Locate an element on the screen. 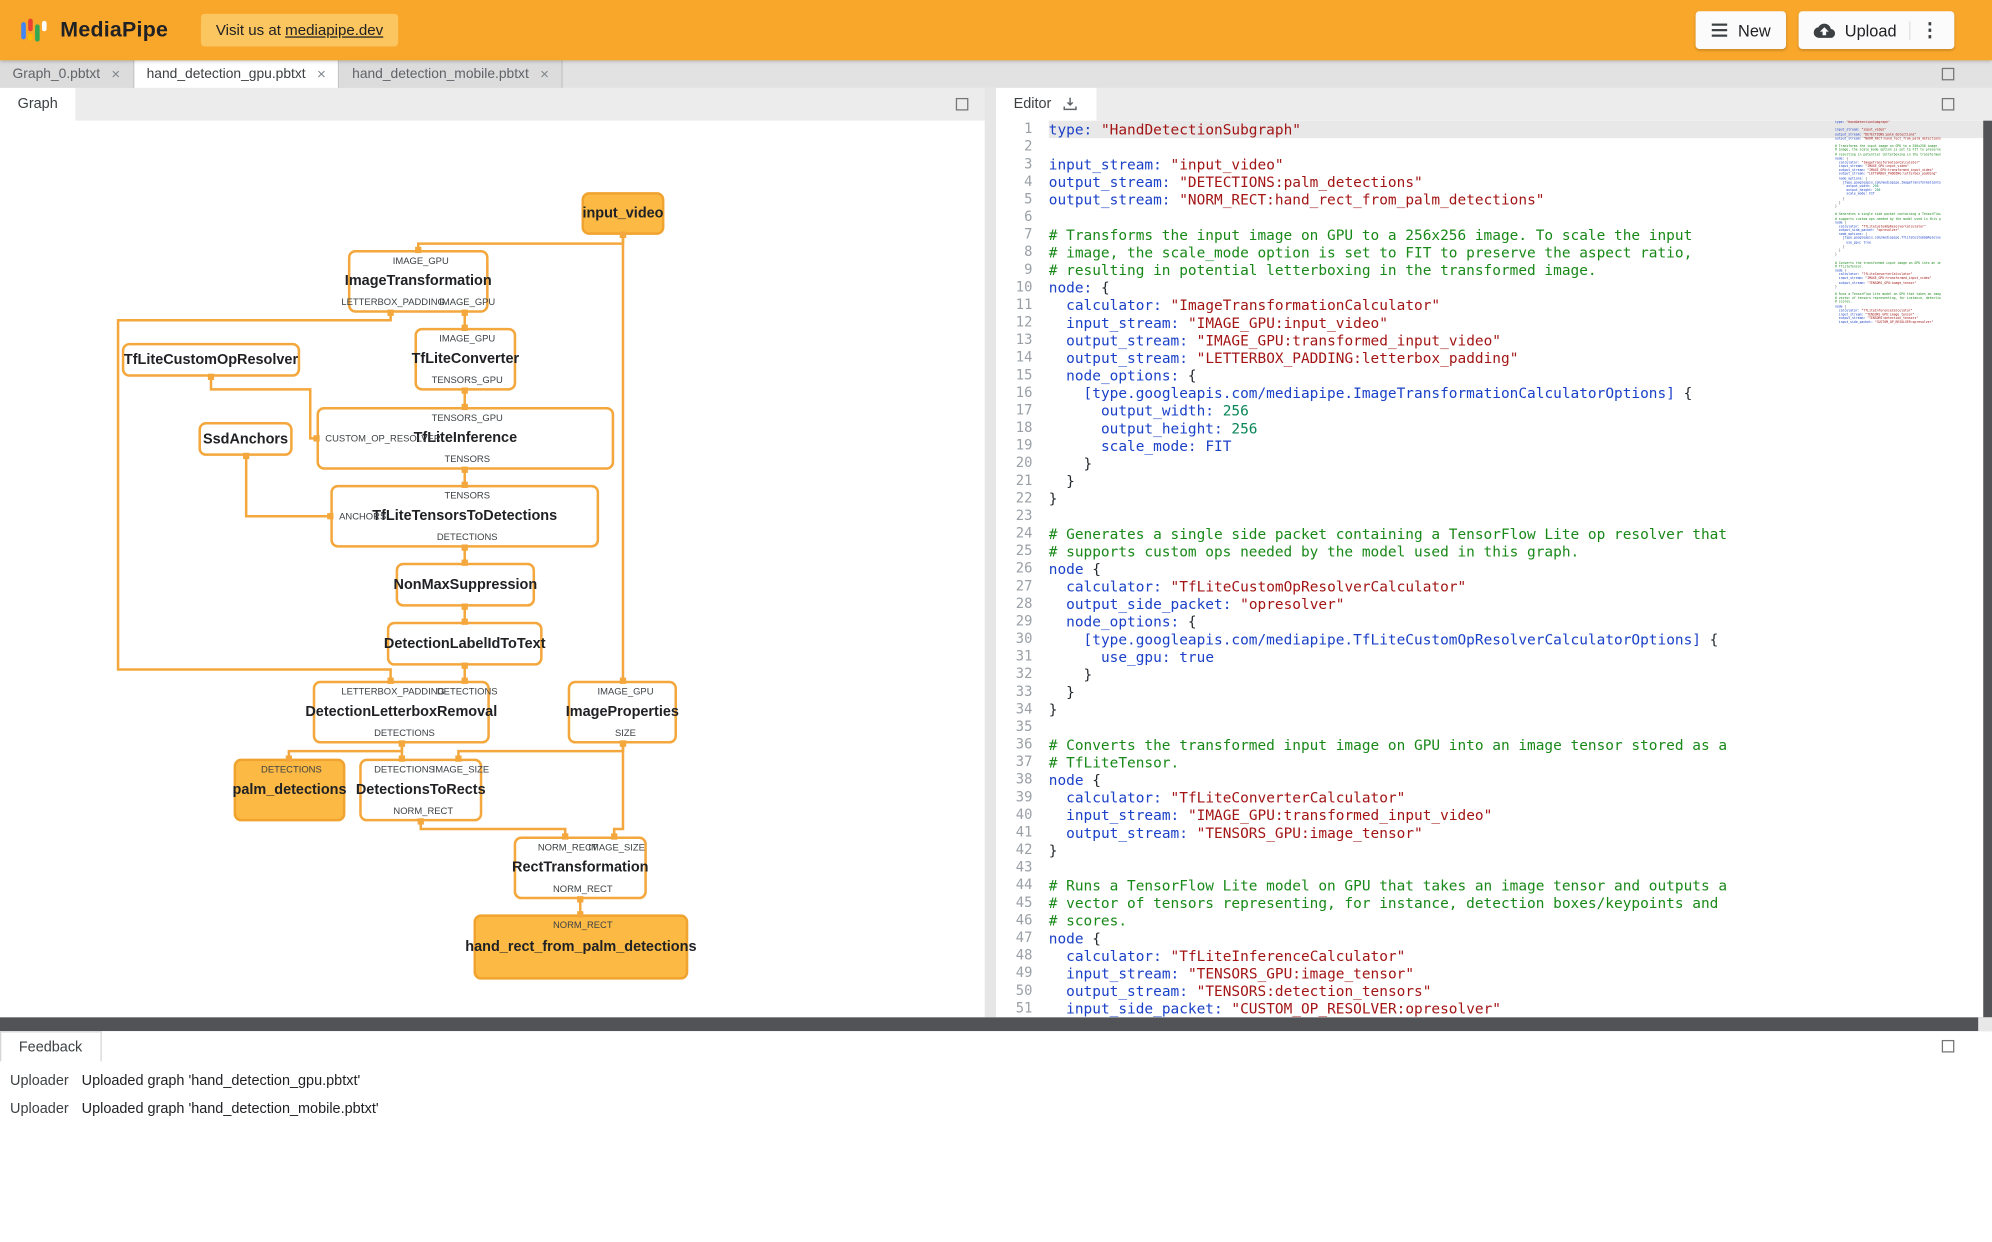  node-label: palm_detections is located at coordinates (289, 790).